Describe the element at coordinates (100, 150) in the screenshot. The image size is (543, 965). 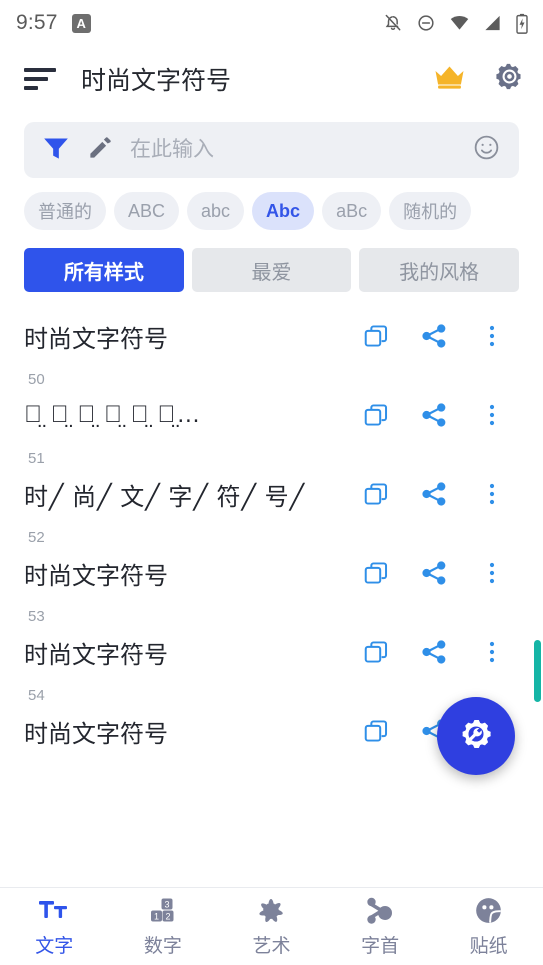
I see `pencil-icon` at that location.